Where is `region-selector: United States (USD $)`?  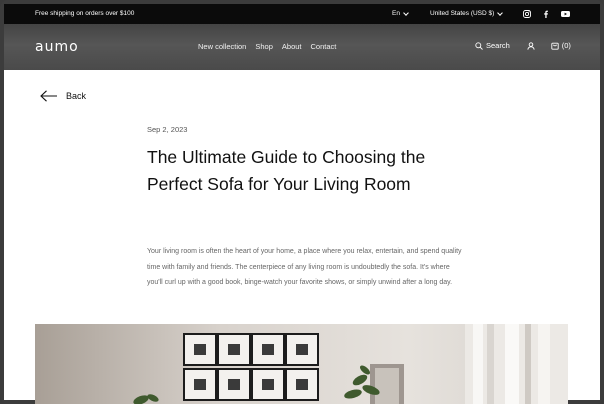 region-selector: United States (USD $) is located at coordinates (467, 13).